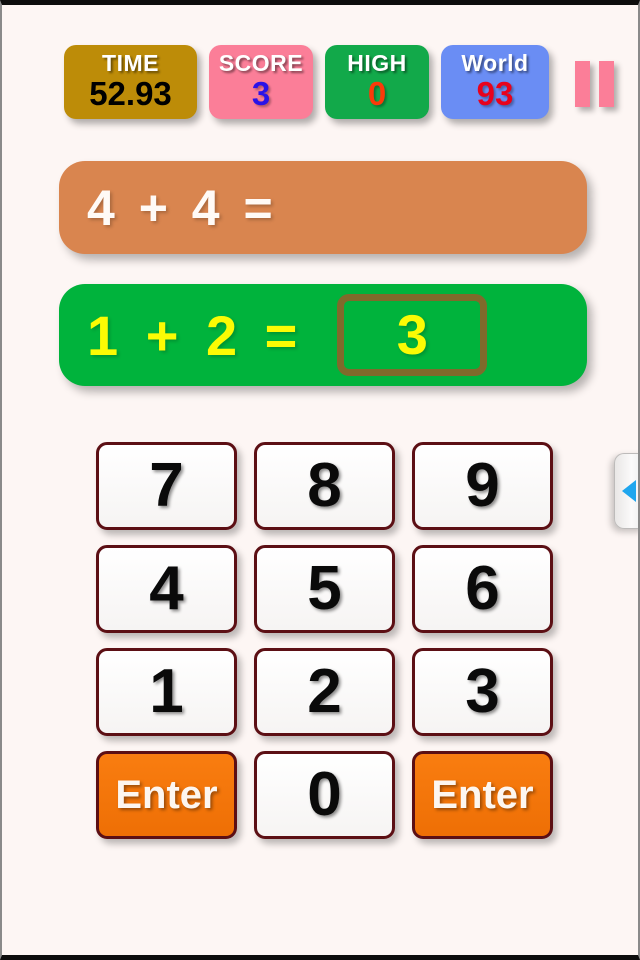 The image size is (640, 960). What do you see at coordinates (495, 93) in the screenshot?
I see `stat-world-value: 93` at bounding box center [495, 93].